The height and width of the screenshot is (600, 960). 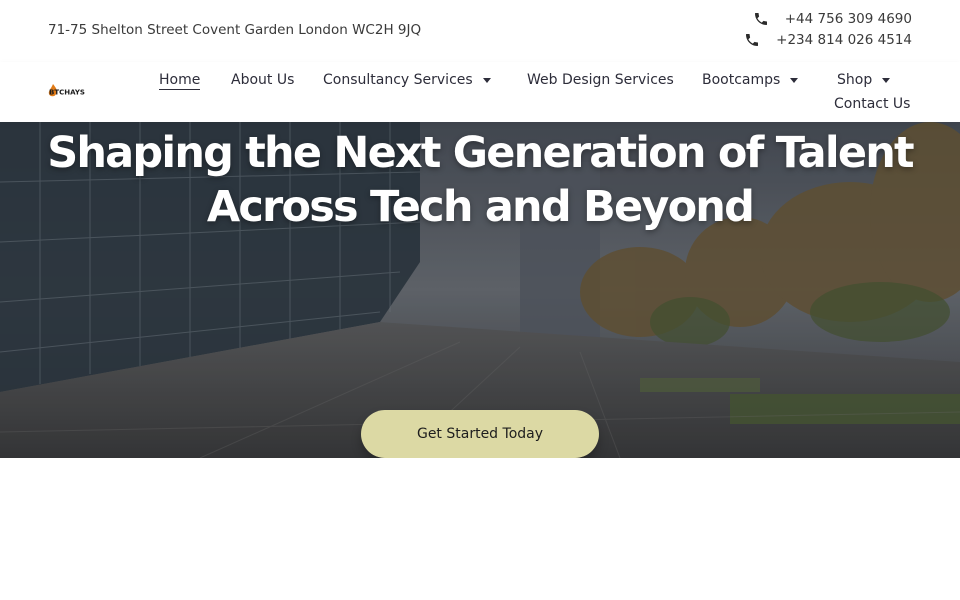 I want to click on phone-contact-1: +44 756 309 4690, so click(x=828, y=19).